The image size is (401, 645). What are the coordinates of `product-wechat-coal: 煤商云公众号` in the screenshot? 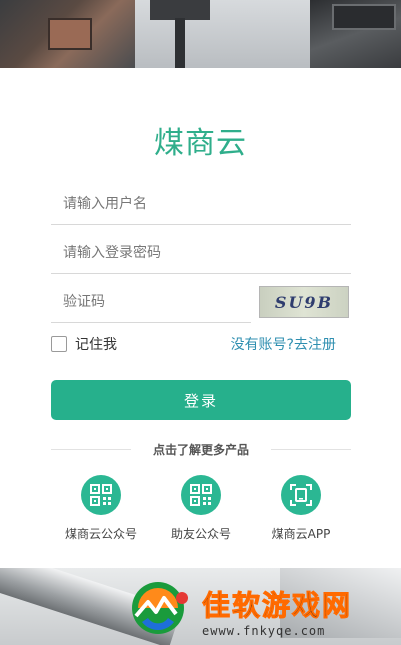 It's located at (101, 508).